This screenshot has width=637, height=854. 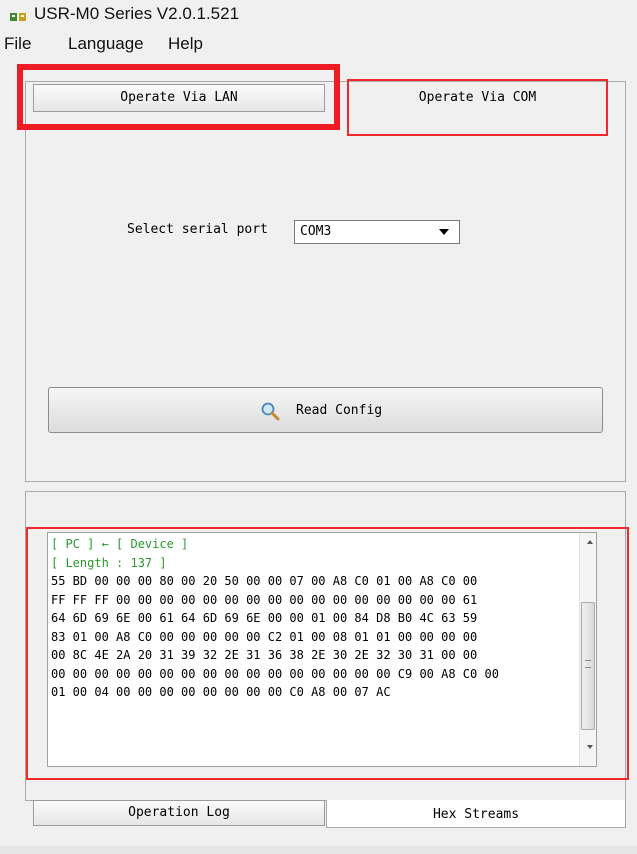 I want to click on menu-bar: File Language Help, so click(x=318, y=46).